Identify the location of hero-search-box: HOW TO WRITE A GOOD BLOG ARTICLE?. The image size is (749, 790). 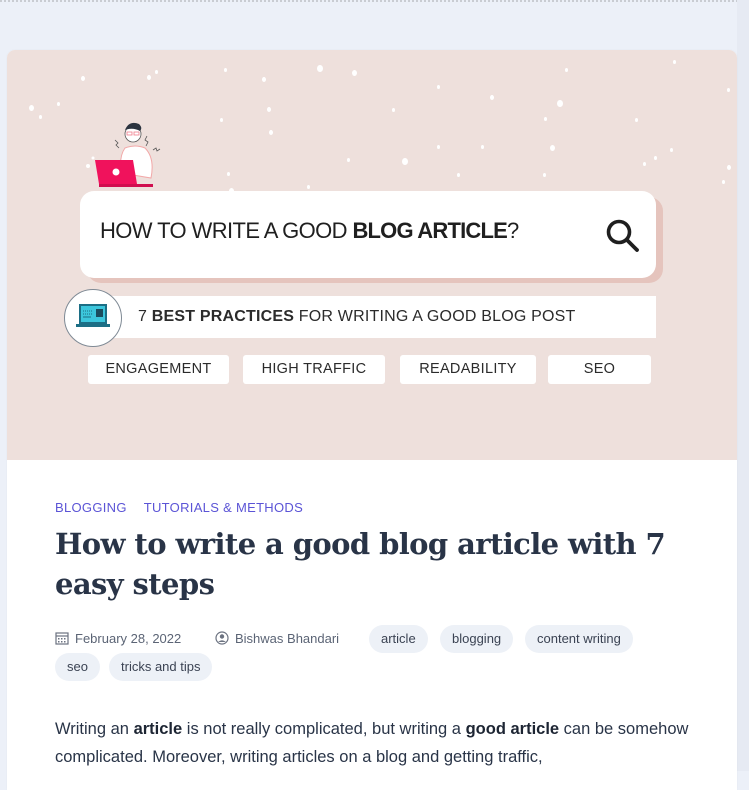
(368, 234).